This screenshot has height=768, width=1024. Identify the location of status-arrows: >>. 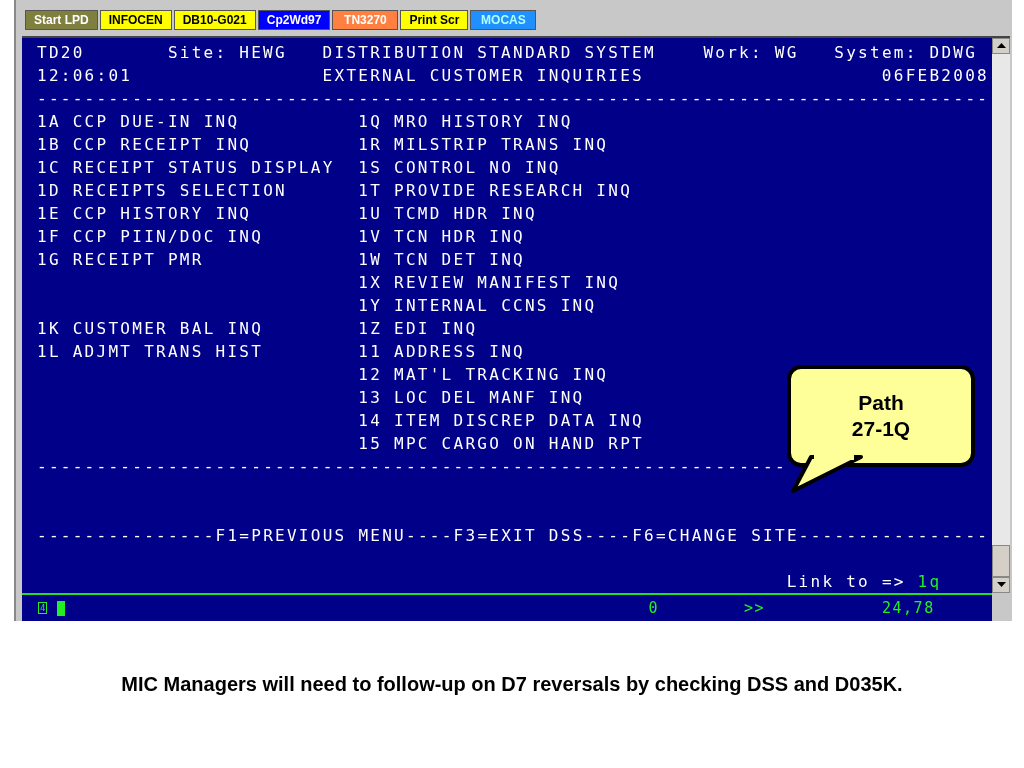
(754, 608).